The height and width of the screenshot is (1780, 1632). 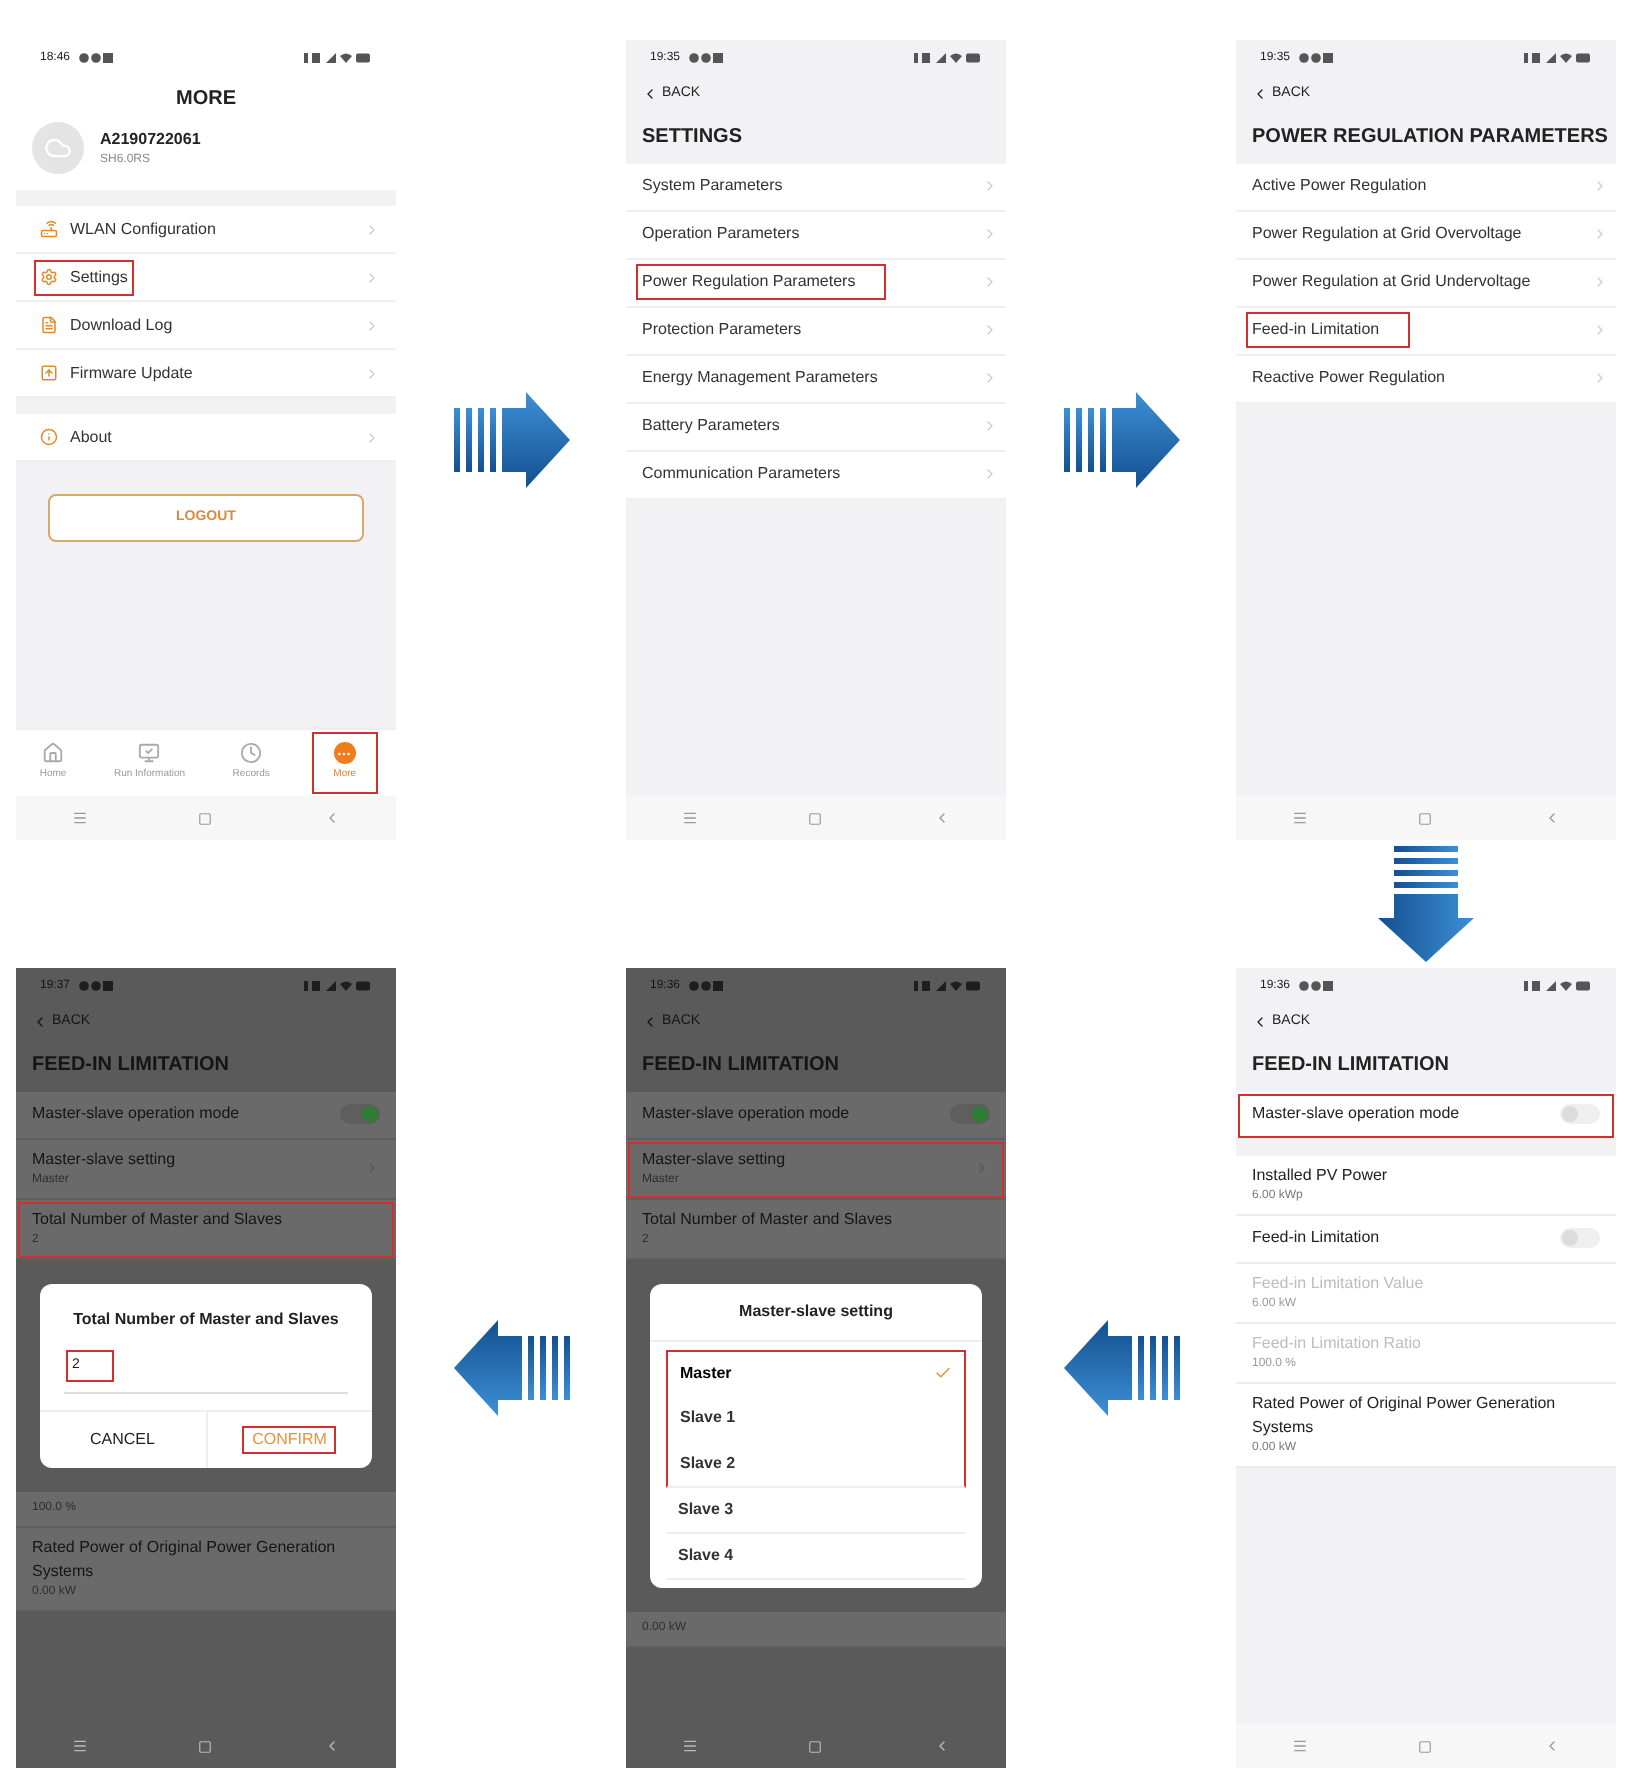 What do you see at coordinates (943, 1373) in the screenshot?
I see `check-icon` at bounding box center [943, 1373].